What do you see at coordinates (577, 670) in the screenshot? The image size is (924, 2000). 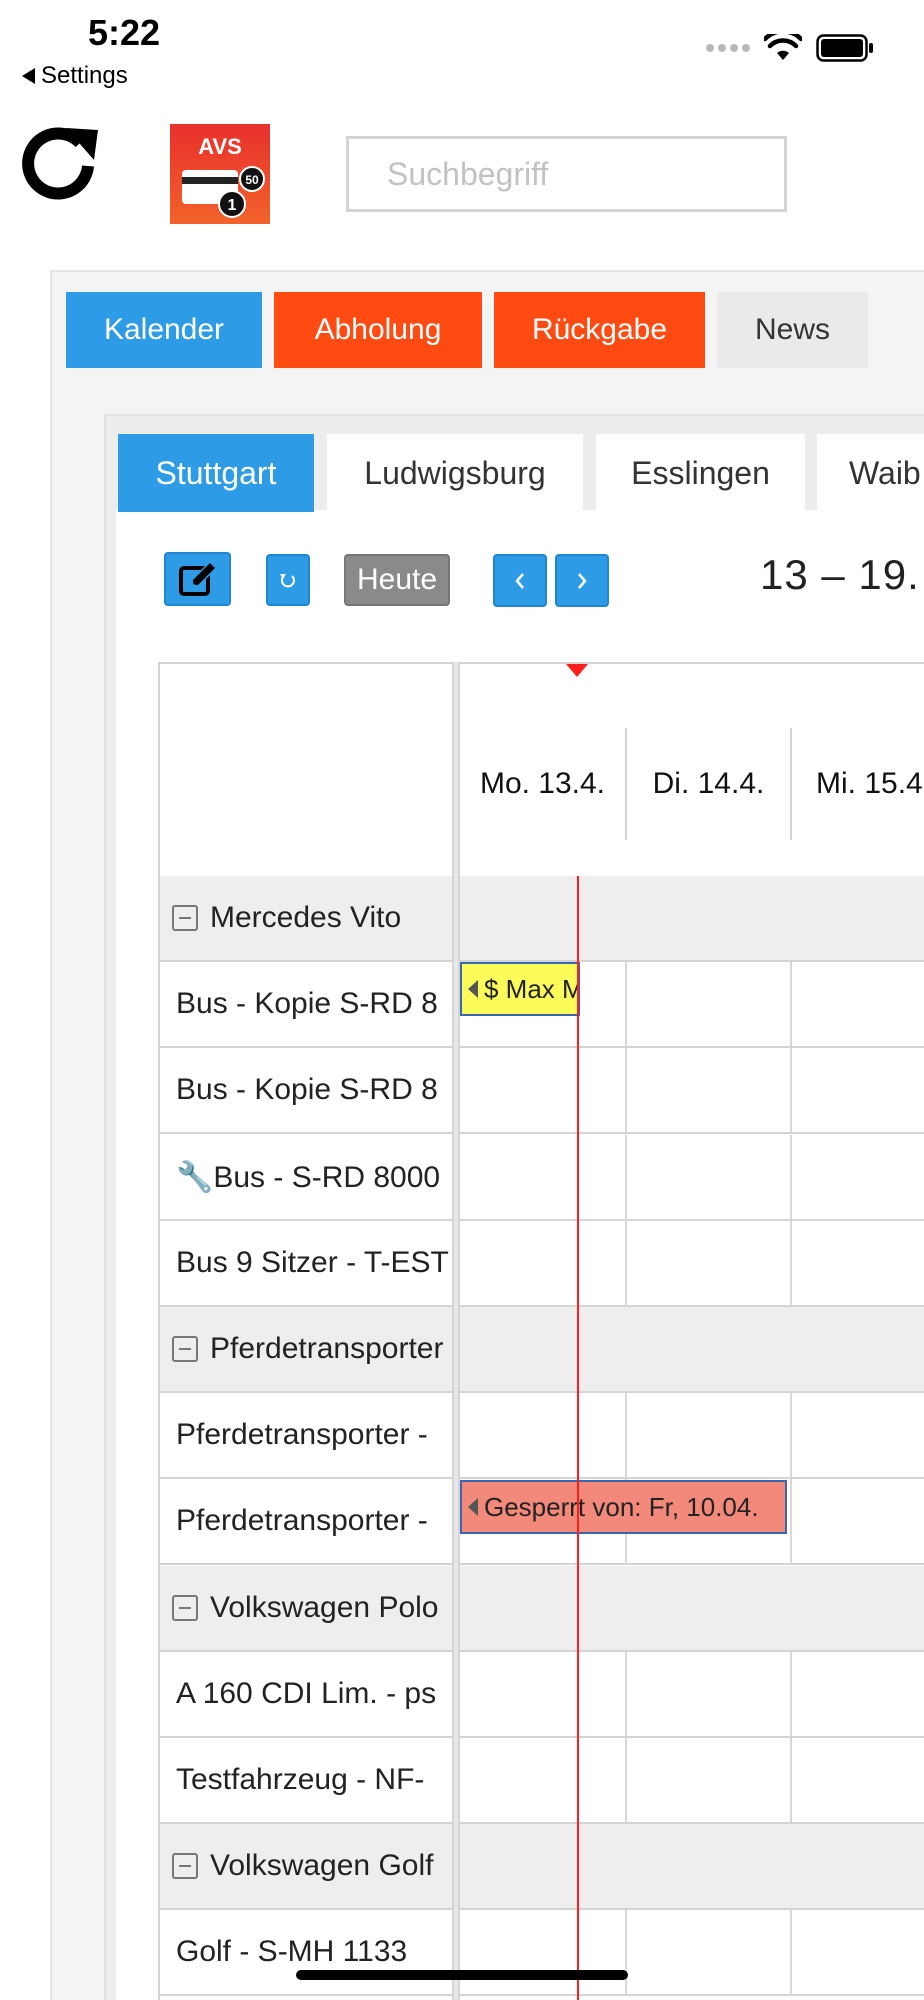 I see `current-time-marker` at bounding box center [577, 670].